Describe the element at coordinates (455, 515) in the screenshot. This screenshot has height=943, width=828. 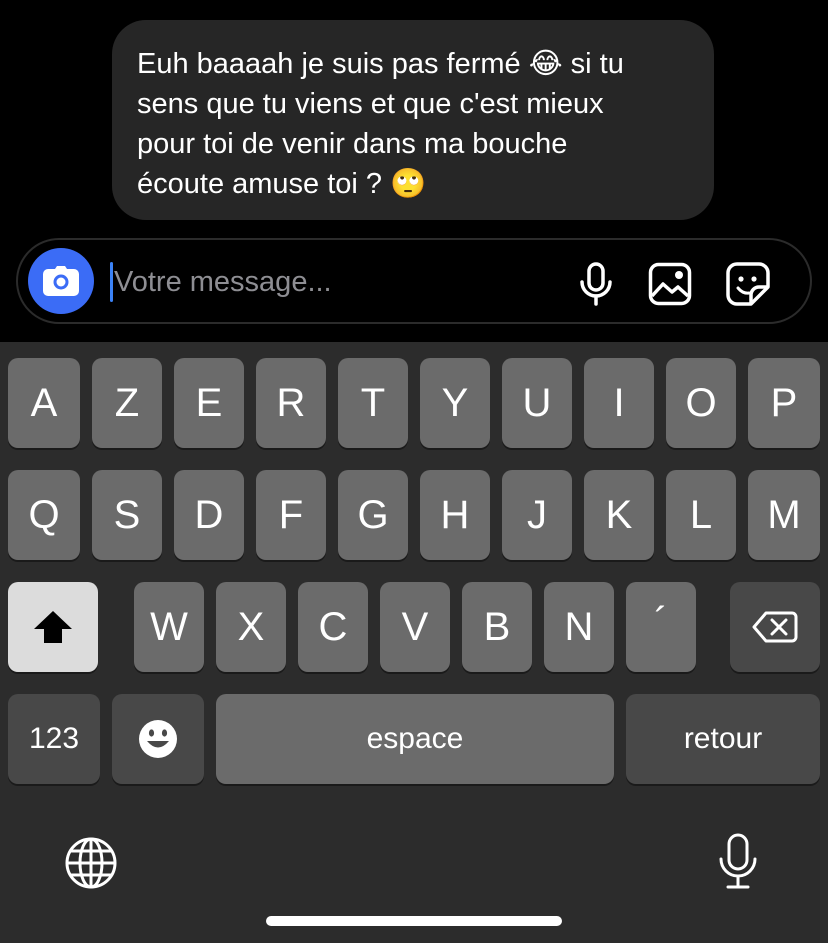
I see `key-h: H` at that location.